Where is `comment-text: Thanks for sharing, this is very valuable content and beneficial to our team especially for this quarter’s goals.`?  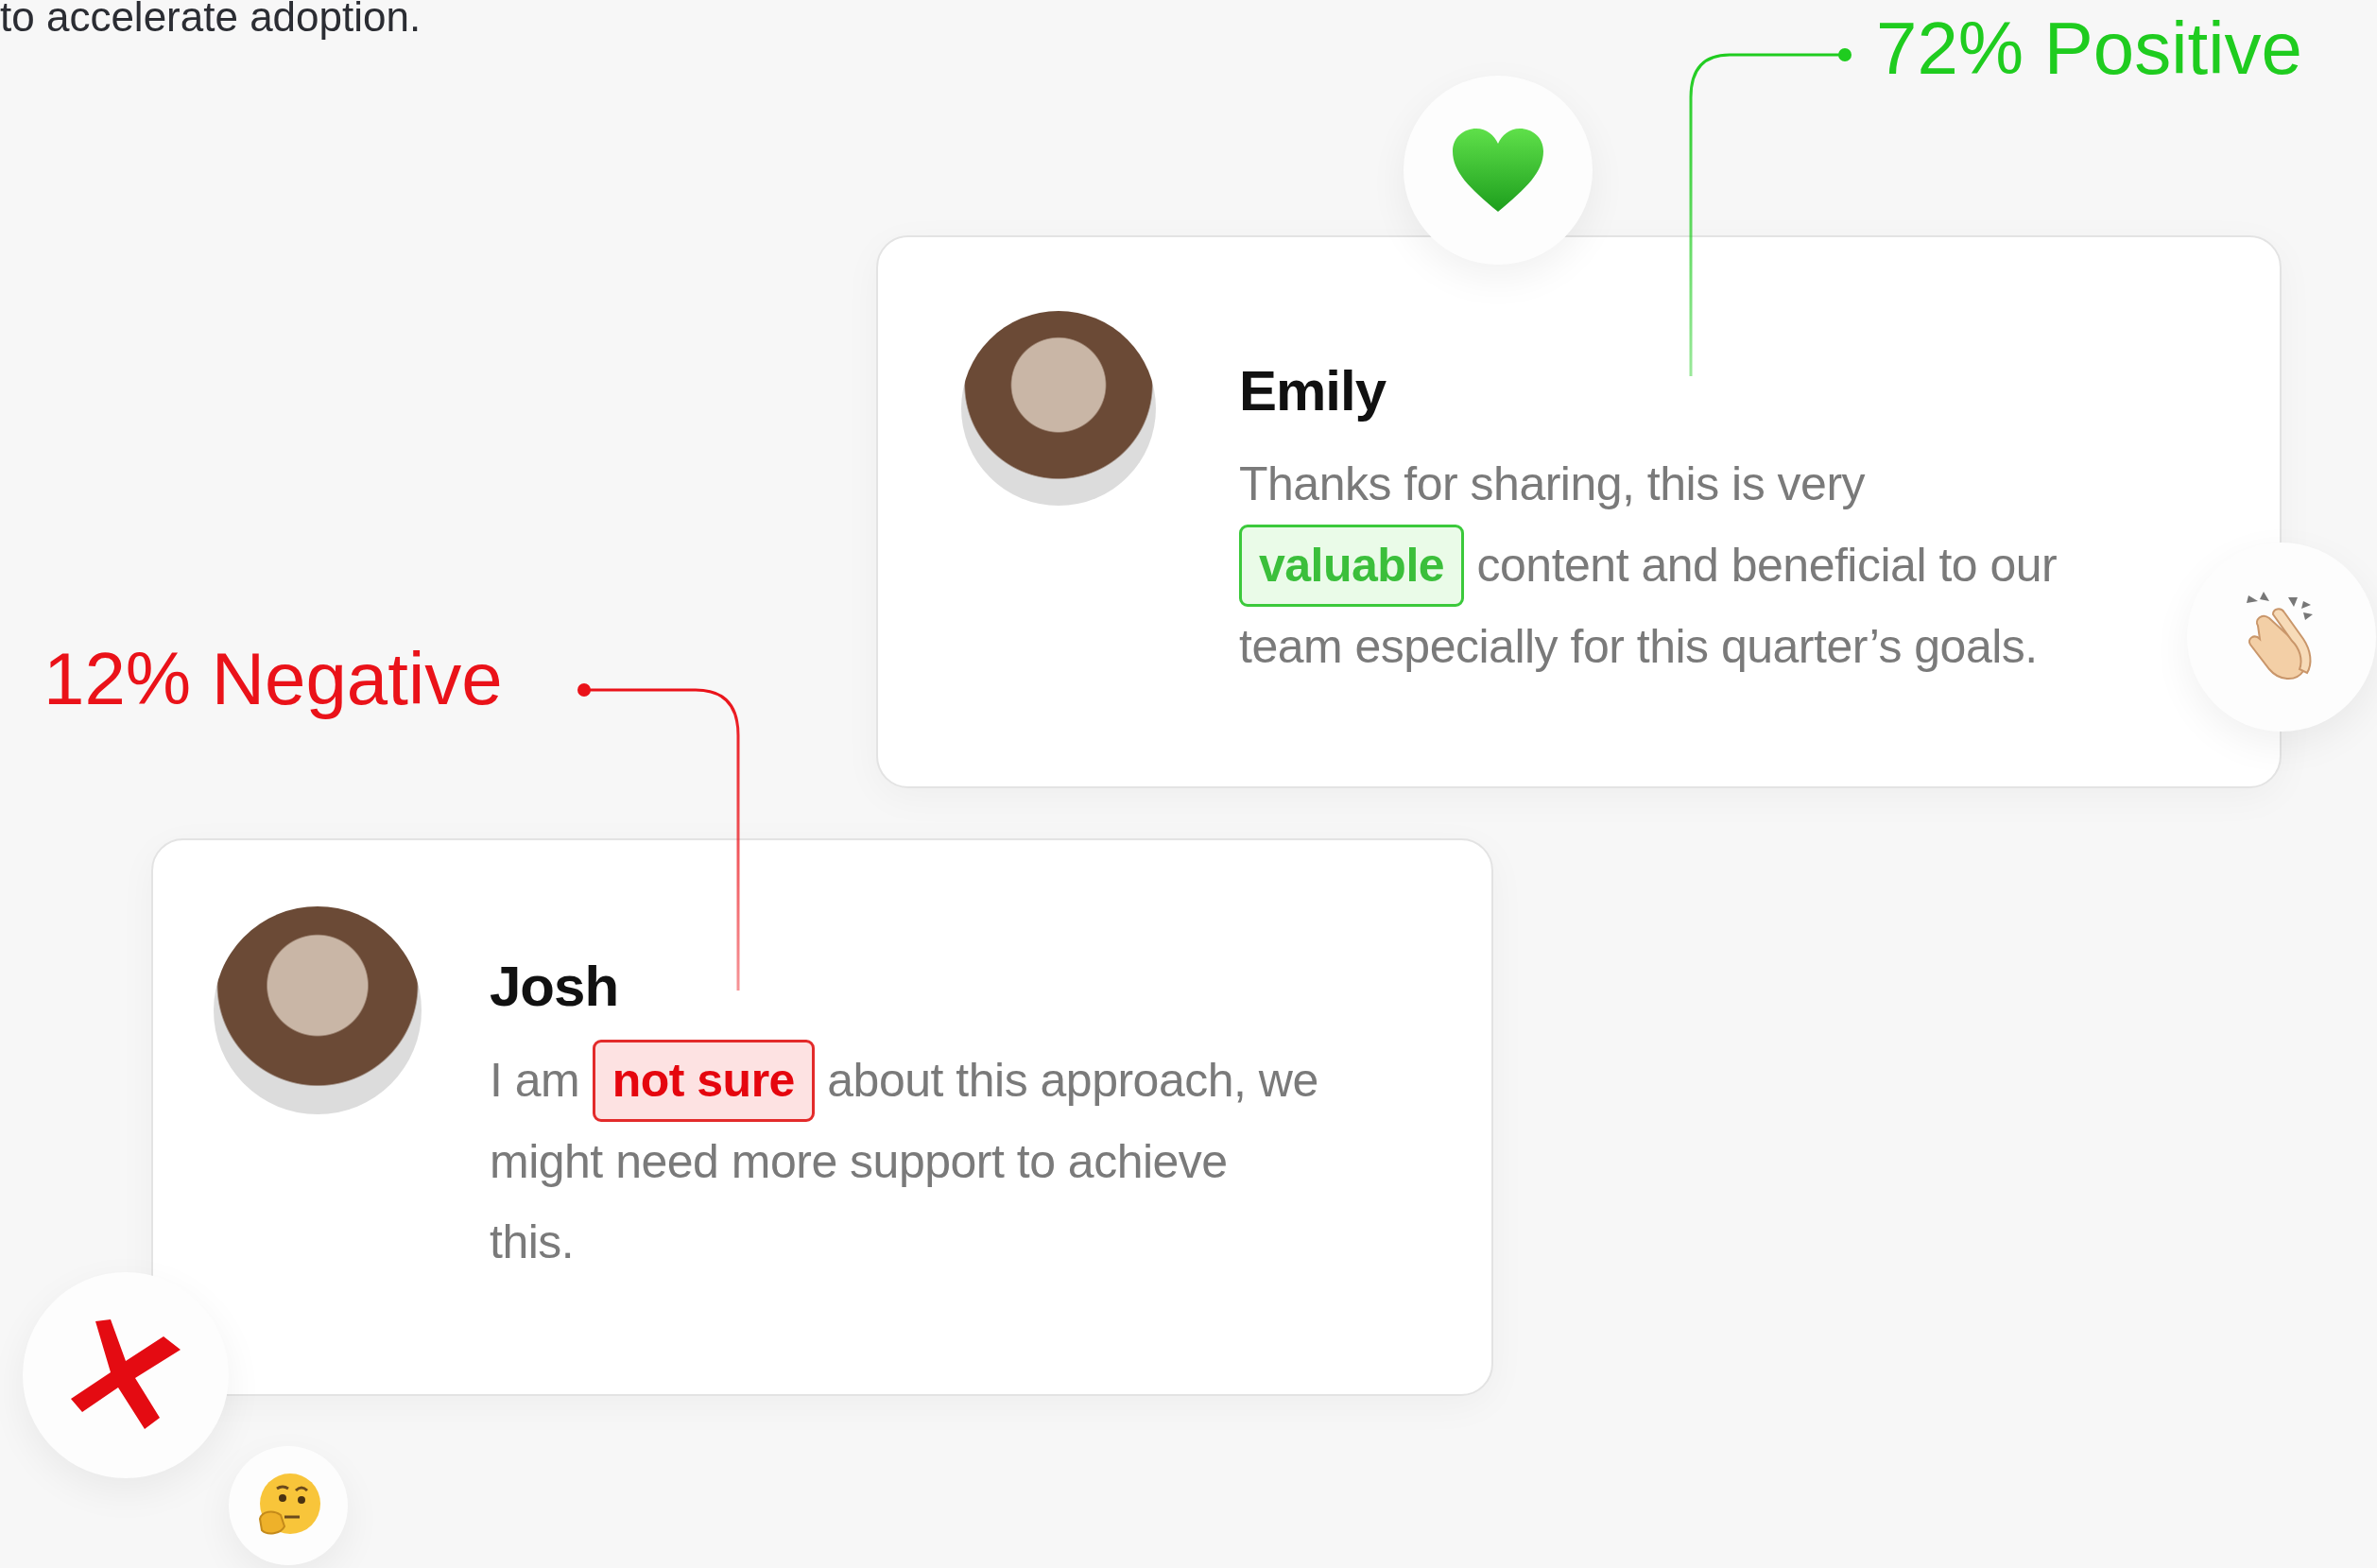 comment-text: Thanks for sharing, this is very valuable content and beneficial to our team especially for this quarter’s goals. is located at coordinates (1648, 566).